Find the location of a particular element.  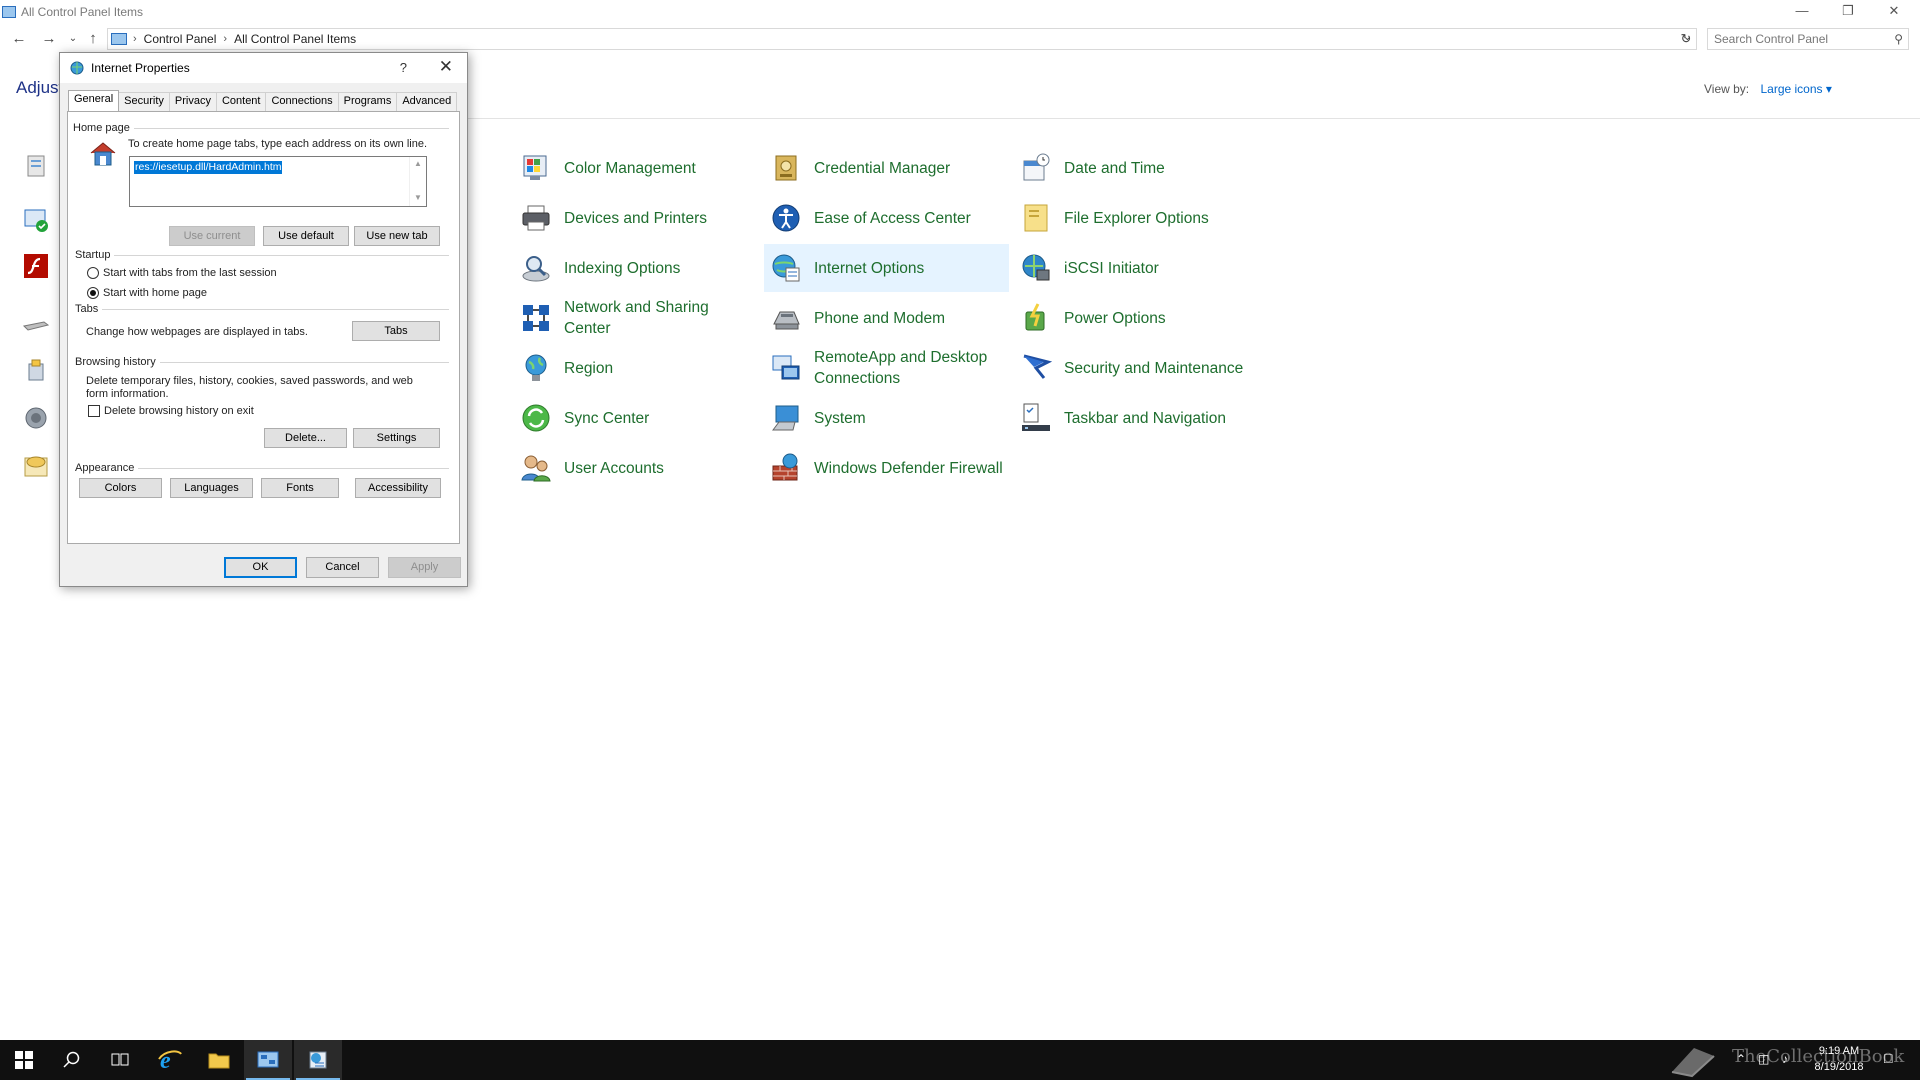

sidebar-security-icon is located at coordinates (36, 220).